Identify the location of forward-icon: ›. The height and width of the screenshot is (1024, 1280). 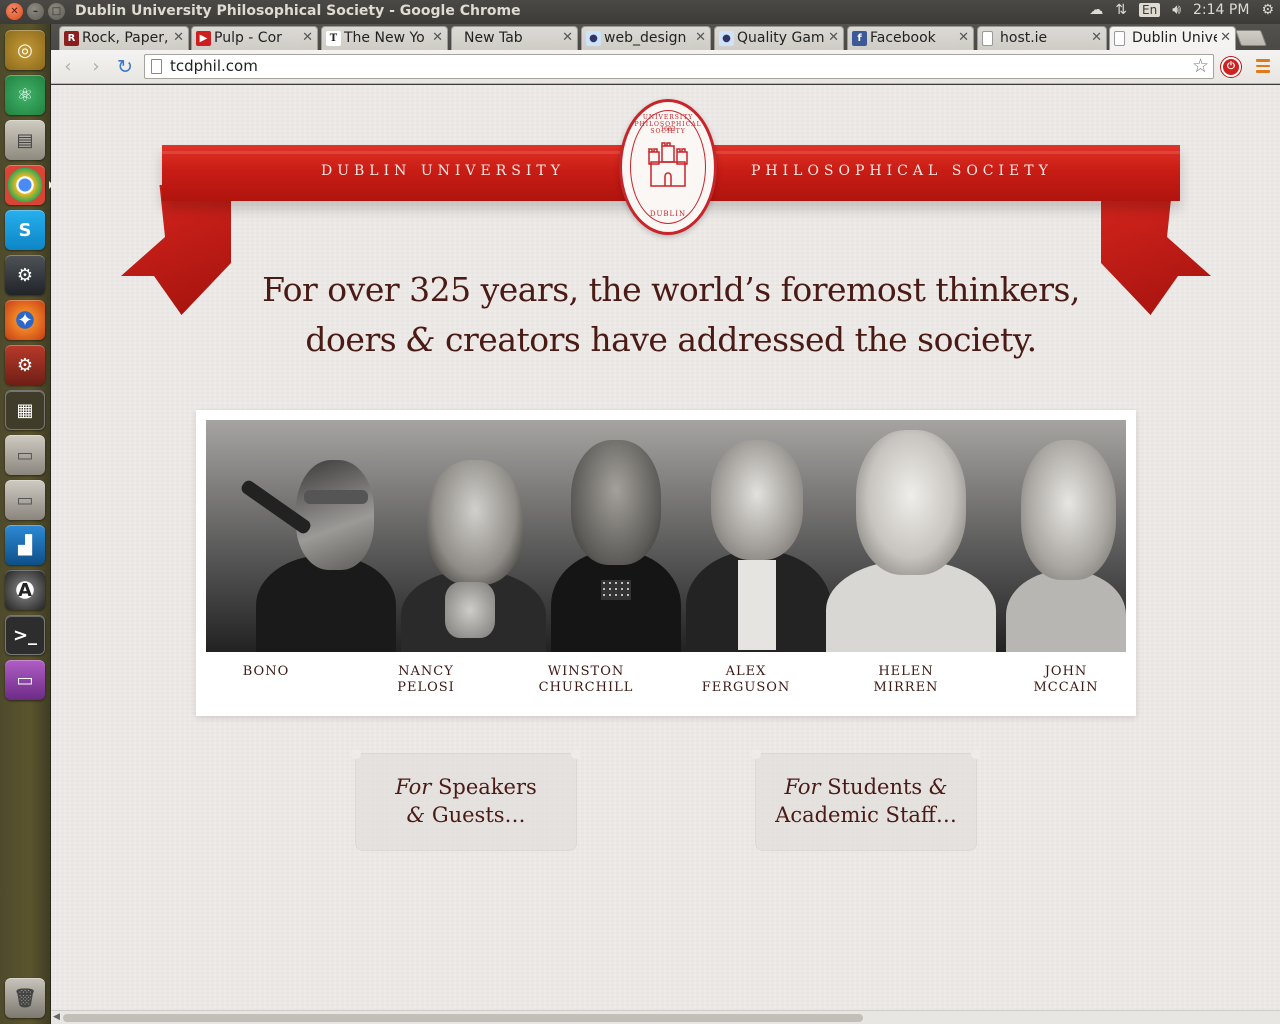
(96, 67).